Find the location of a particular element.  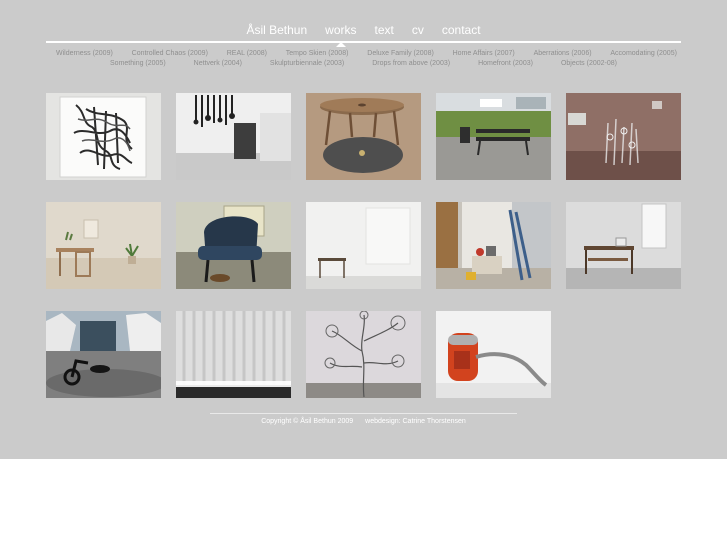

nav-works-link: works is located at coordinates (340, 30).